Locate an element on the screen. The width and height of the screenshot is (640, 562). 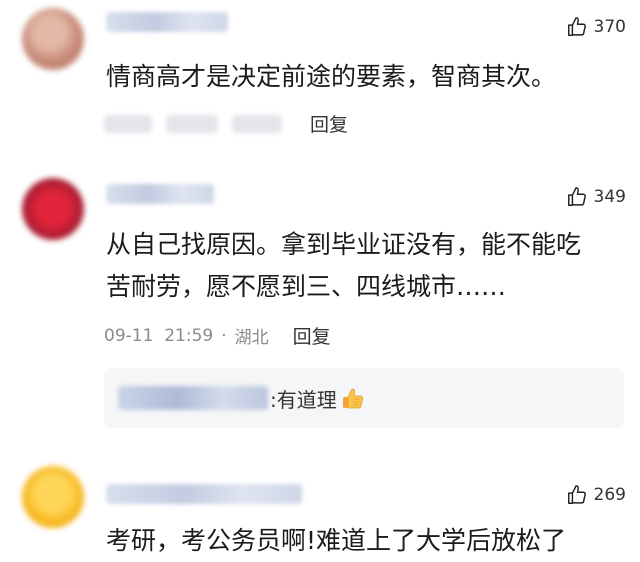
date-blurred is located at coordinates (128, 123).